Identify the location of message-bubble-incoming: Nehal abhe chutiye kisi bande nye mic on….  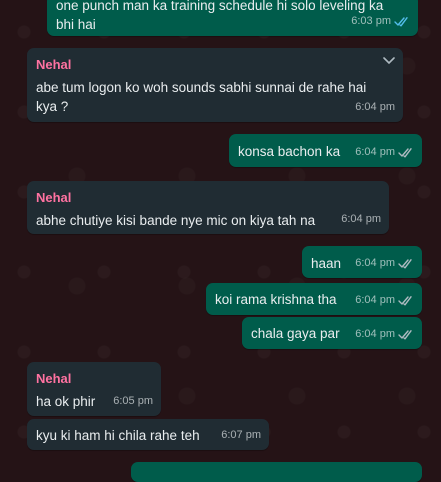
(208, 207).